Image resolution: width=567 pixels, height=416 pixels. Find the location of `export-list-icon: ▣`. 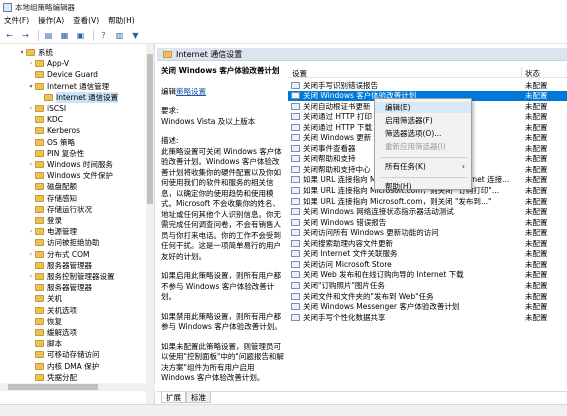

export-list-icon: ▣ is located at coordinates (80, 35).